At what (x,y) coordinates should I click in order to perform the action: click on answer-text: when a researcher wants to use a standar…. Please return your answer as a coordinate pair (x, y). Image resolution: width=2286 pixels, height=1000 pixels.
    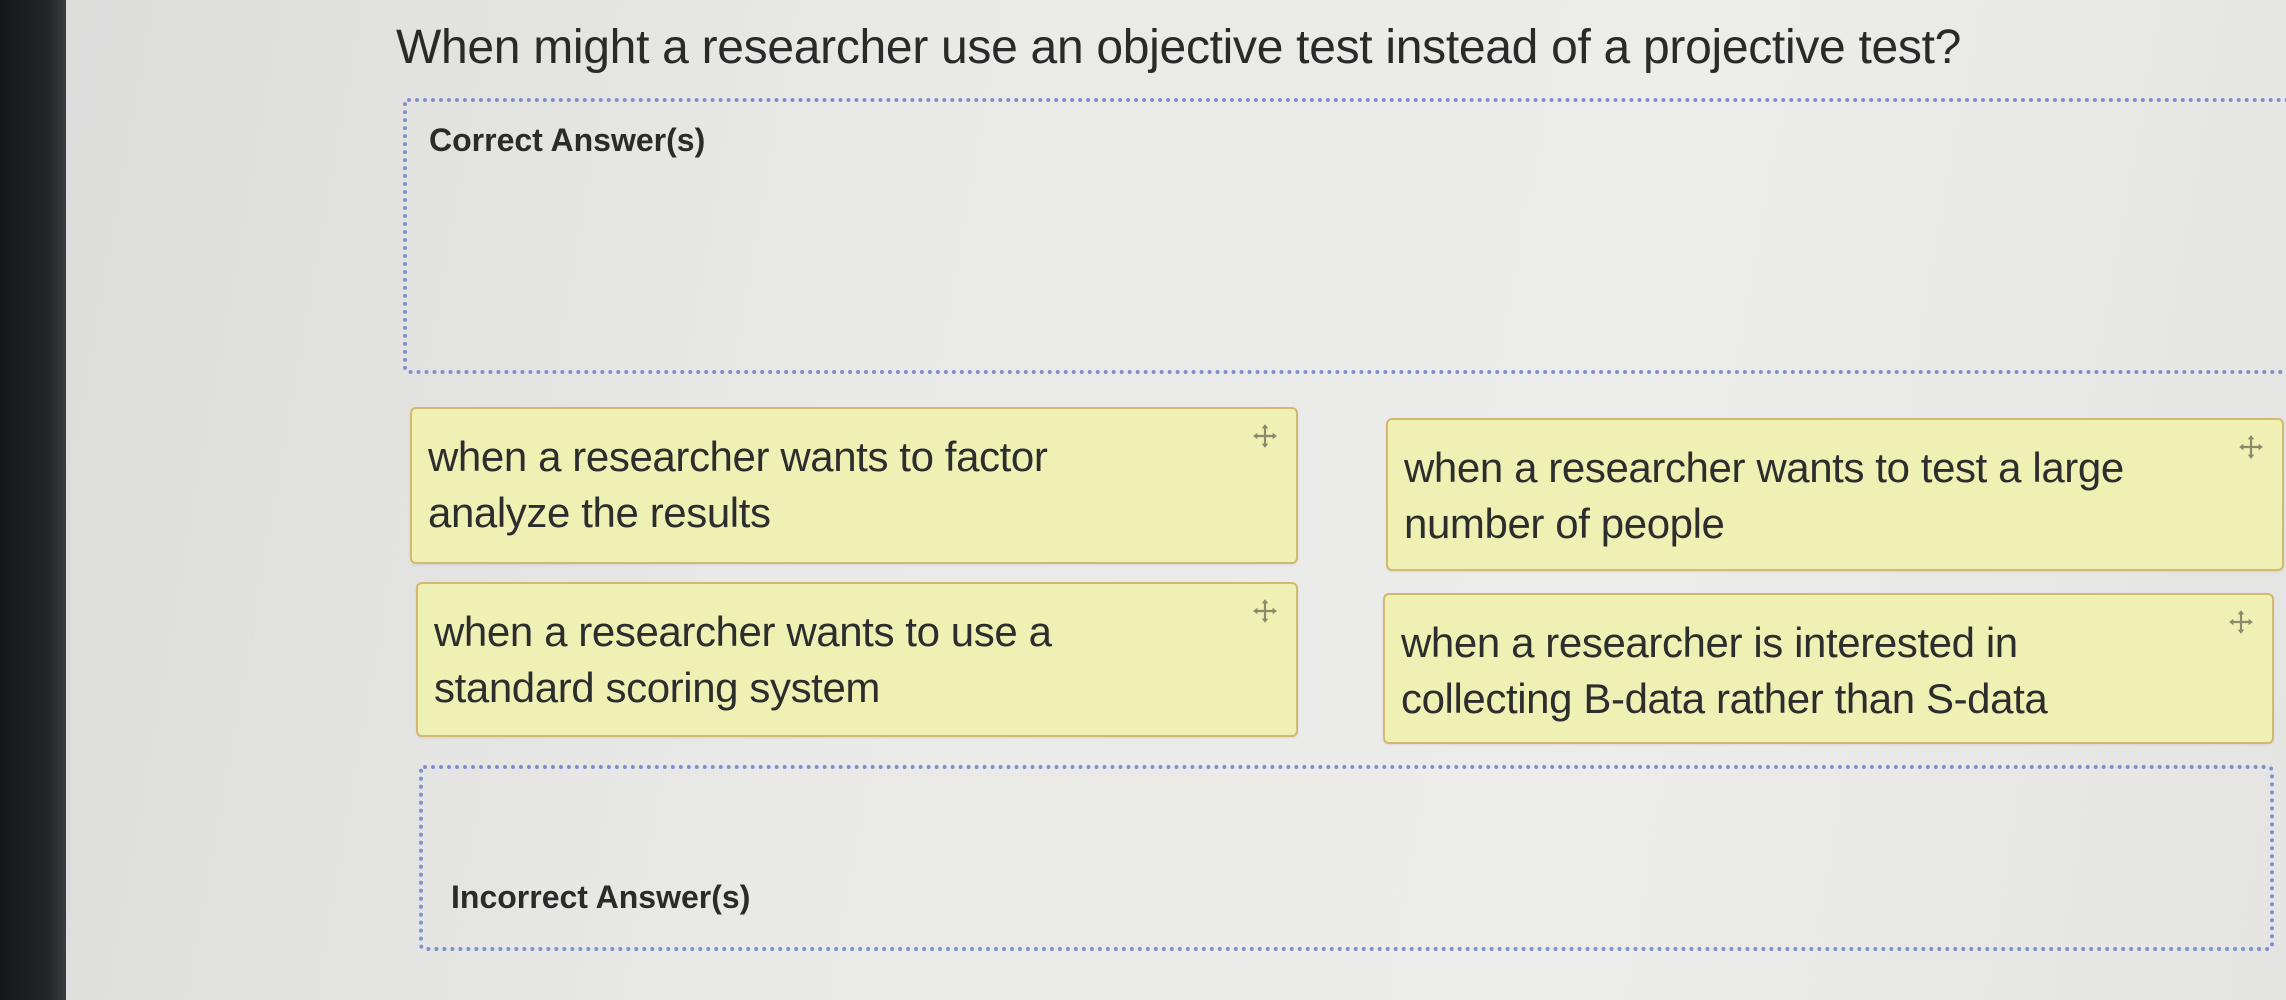
    Looking at the image, I should click on (743, 659).